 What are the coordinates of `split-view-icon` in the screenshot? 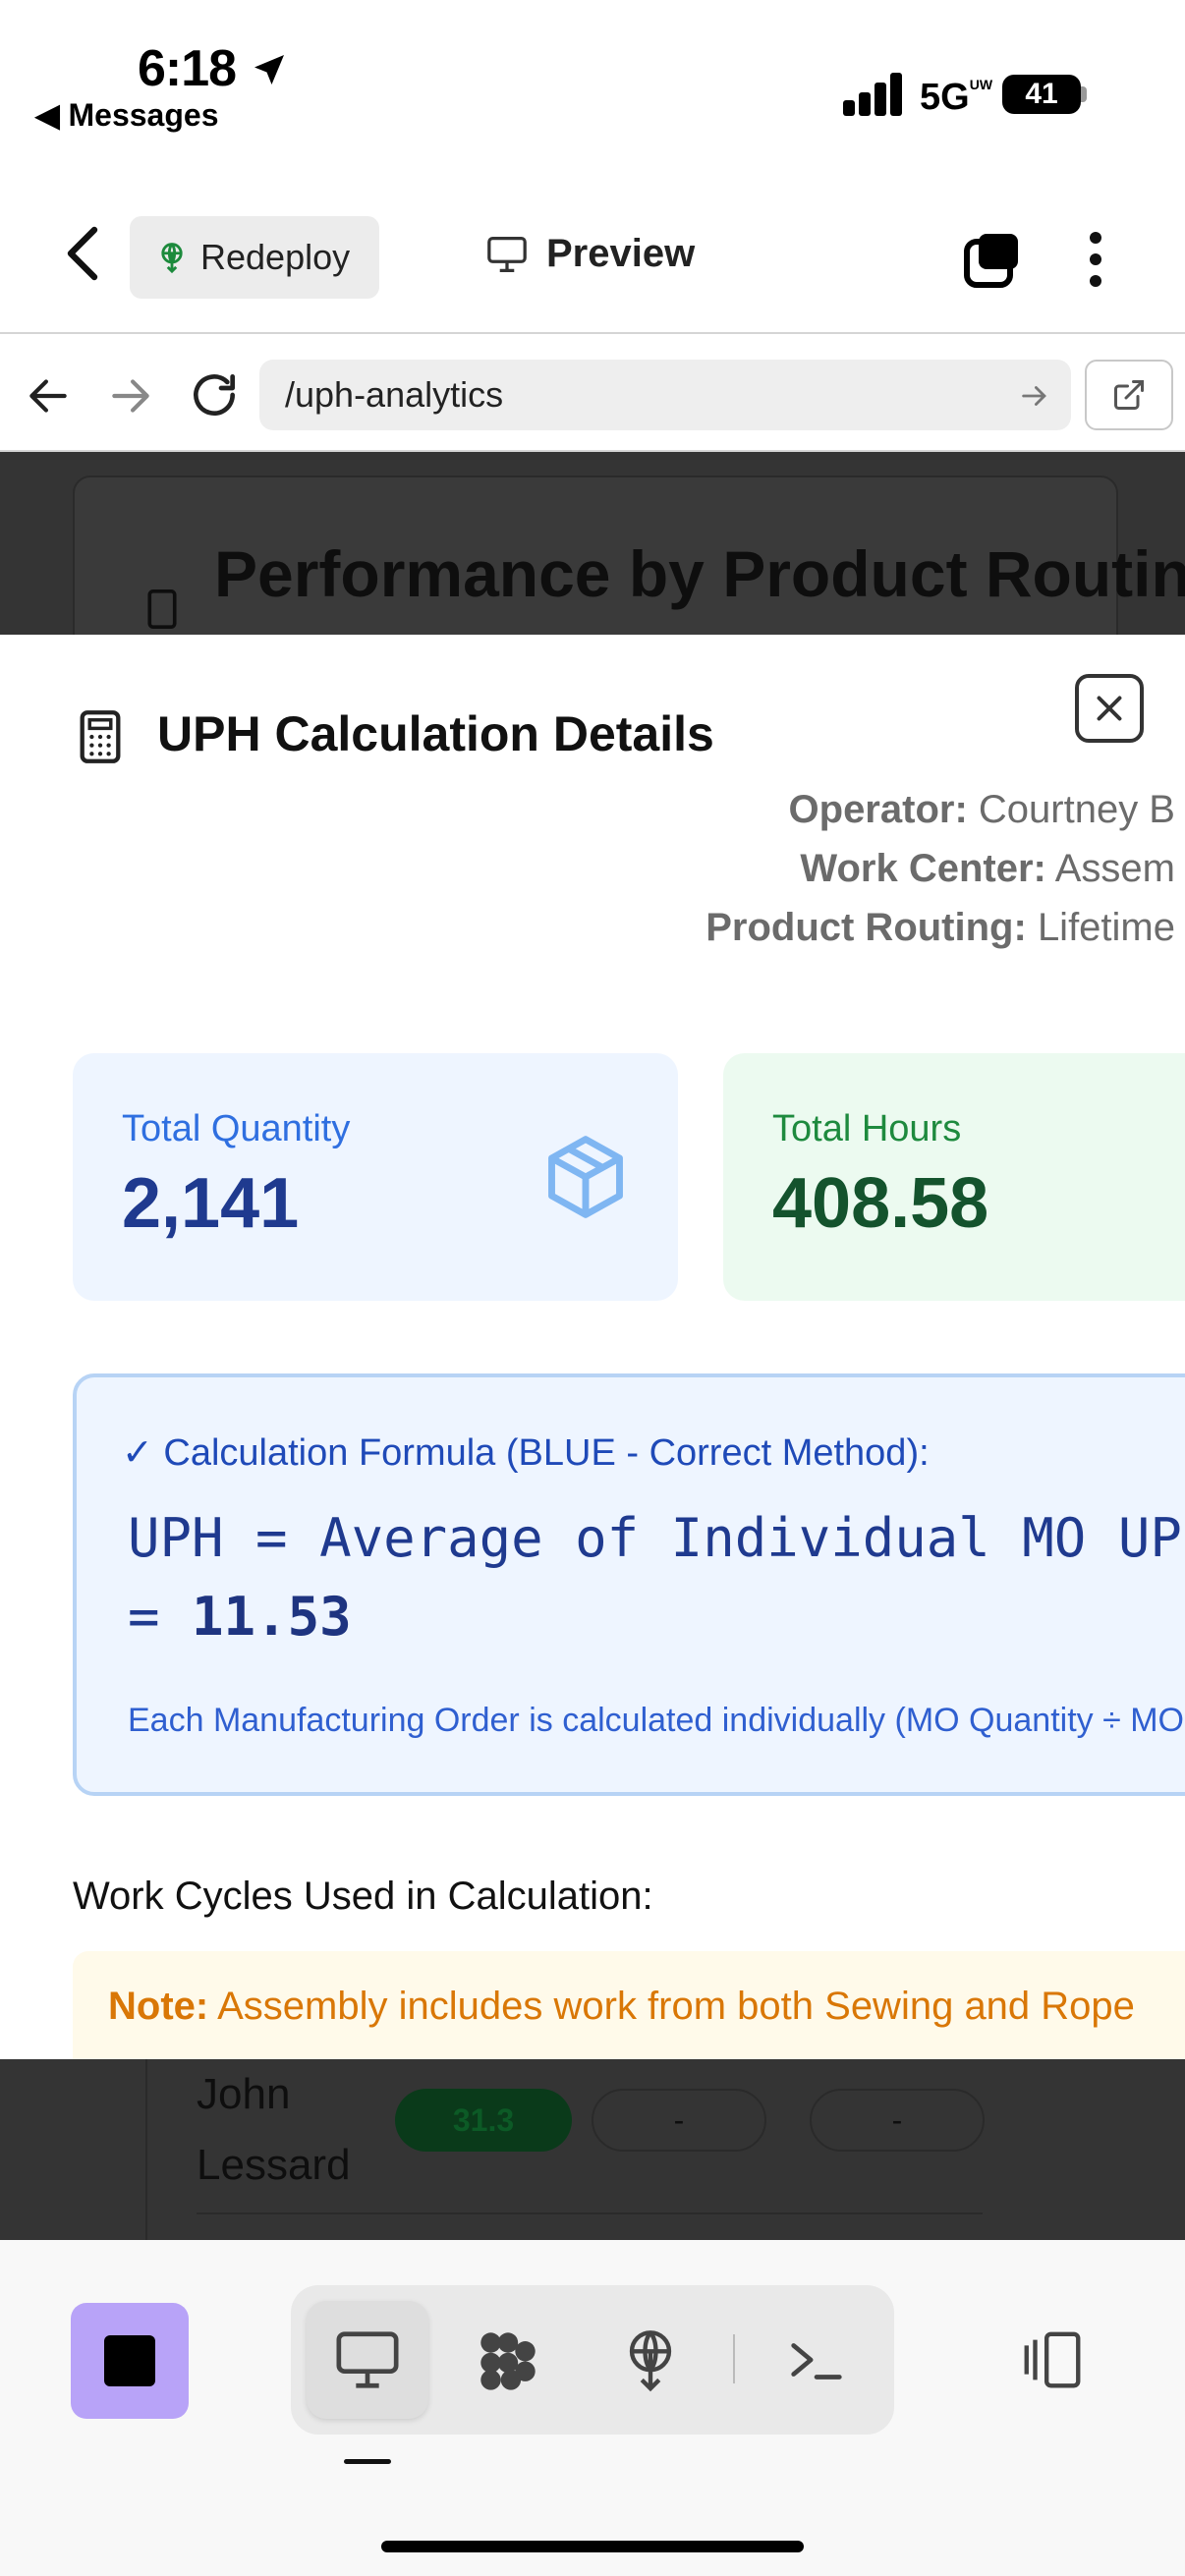 It's located at (1053, 2359).